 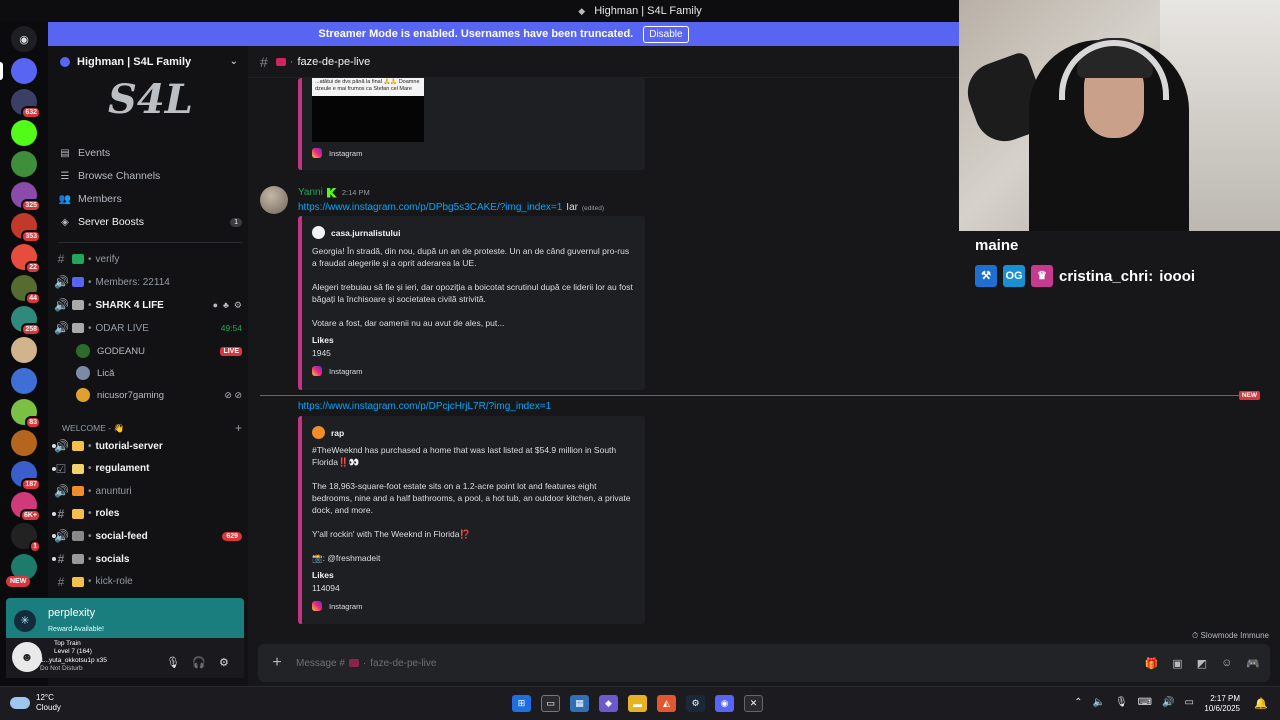 I want to click on user-avatar: ☻, so click(x=27, y=657).